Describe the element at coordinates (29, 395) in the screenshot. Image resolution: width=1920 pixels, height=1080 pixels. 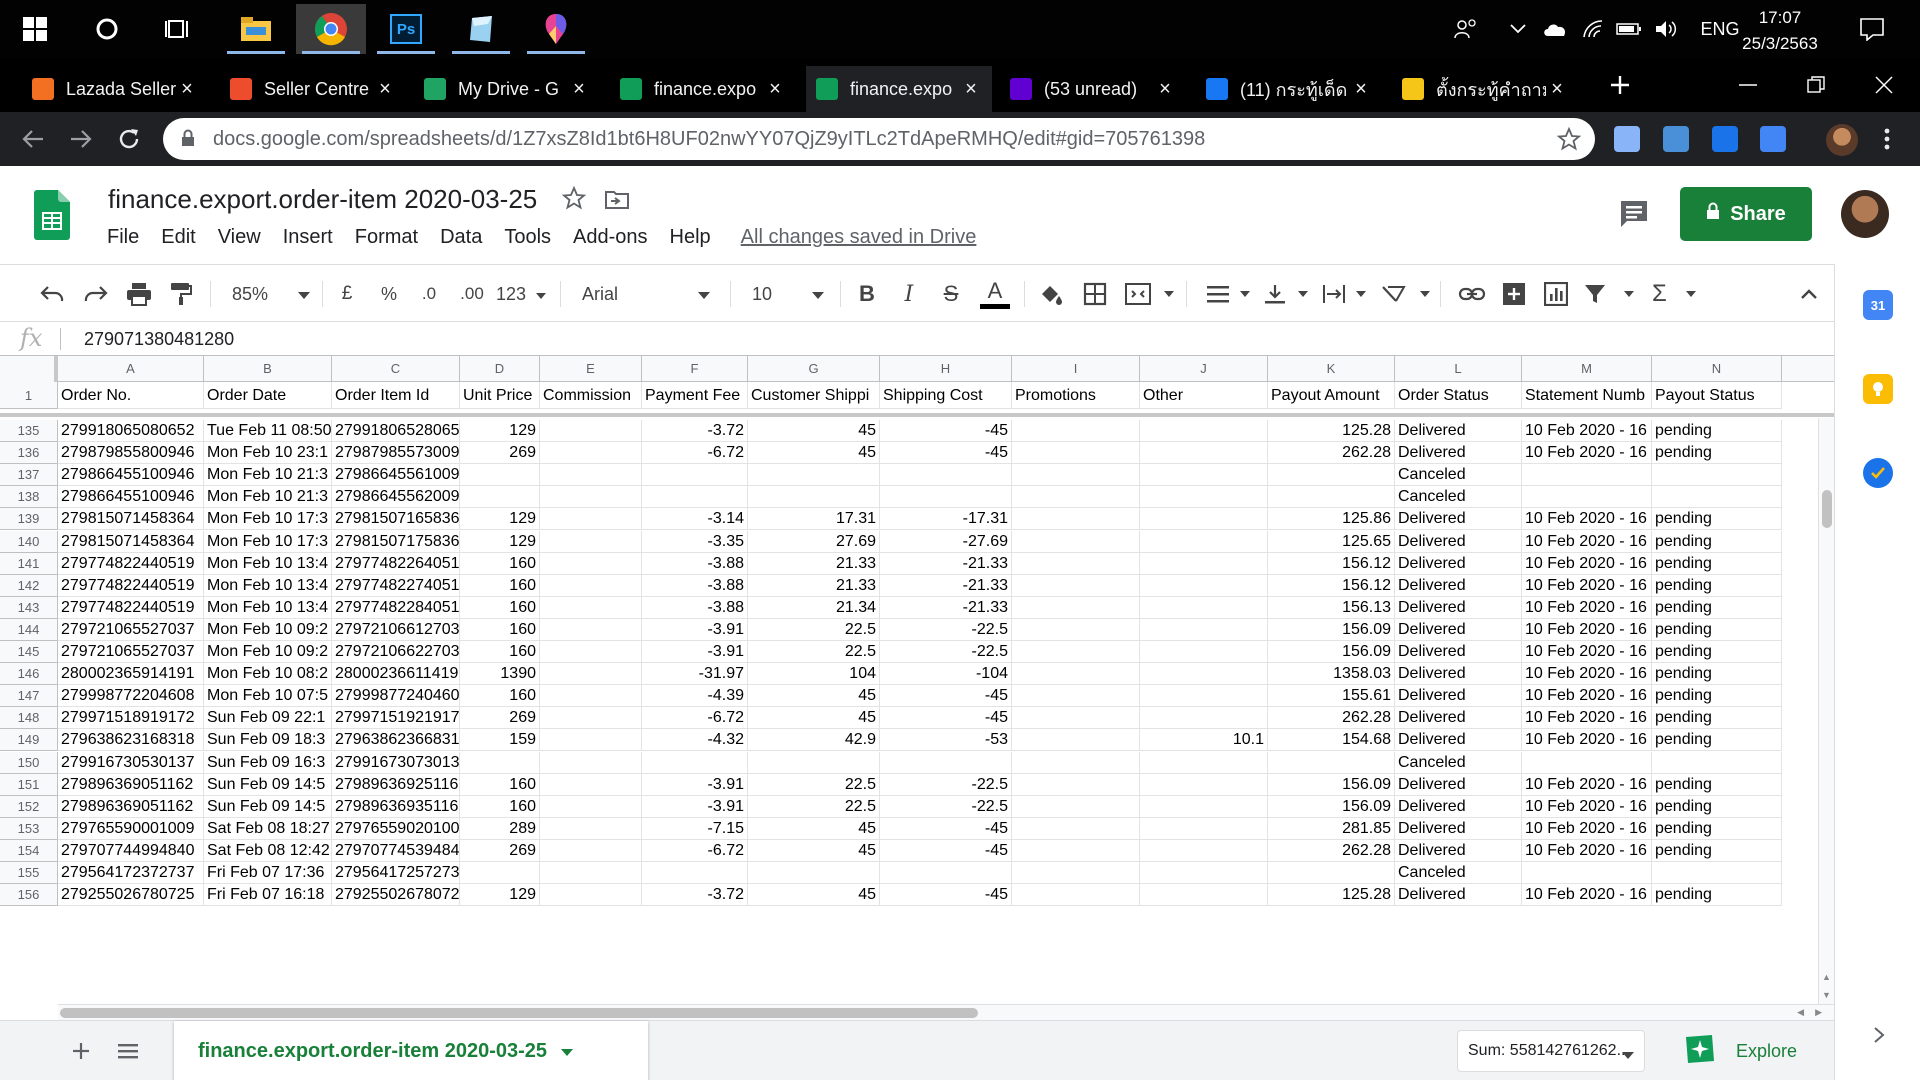
I see `row-number: 1` at that location.